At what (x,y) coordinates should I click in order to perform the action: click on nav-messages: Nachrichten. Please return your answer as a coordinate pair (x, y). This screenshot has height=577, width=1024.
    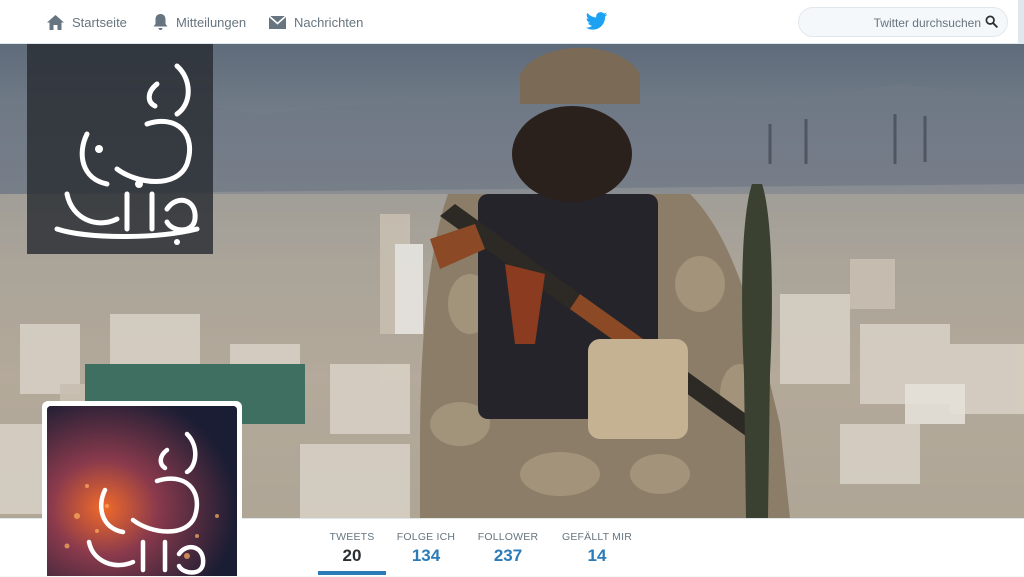
    Looking at the image, I should click on (315, 22).